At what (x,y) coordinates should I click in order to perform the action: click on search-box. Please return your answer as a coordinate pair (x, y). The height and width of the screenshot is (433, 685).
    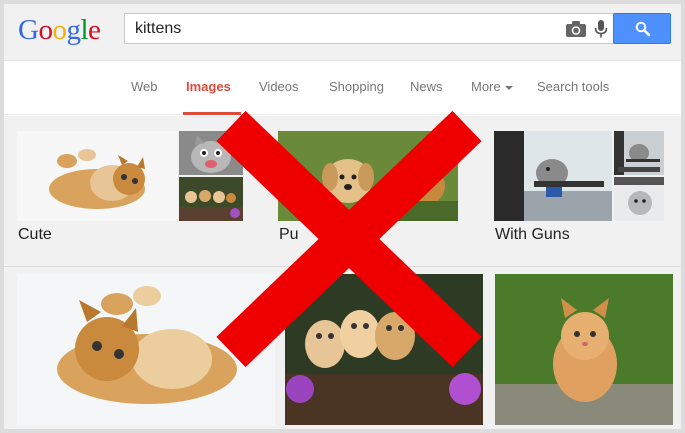
    Looking at the image, I should click on (369, 28).